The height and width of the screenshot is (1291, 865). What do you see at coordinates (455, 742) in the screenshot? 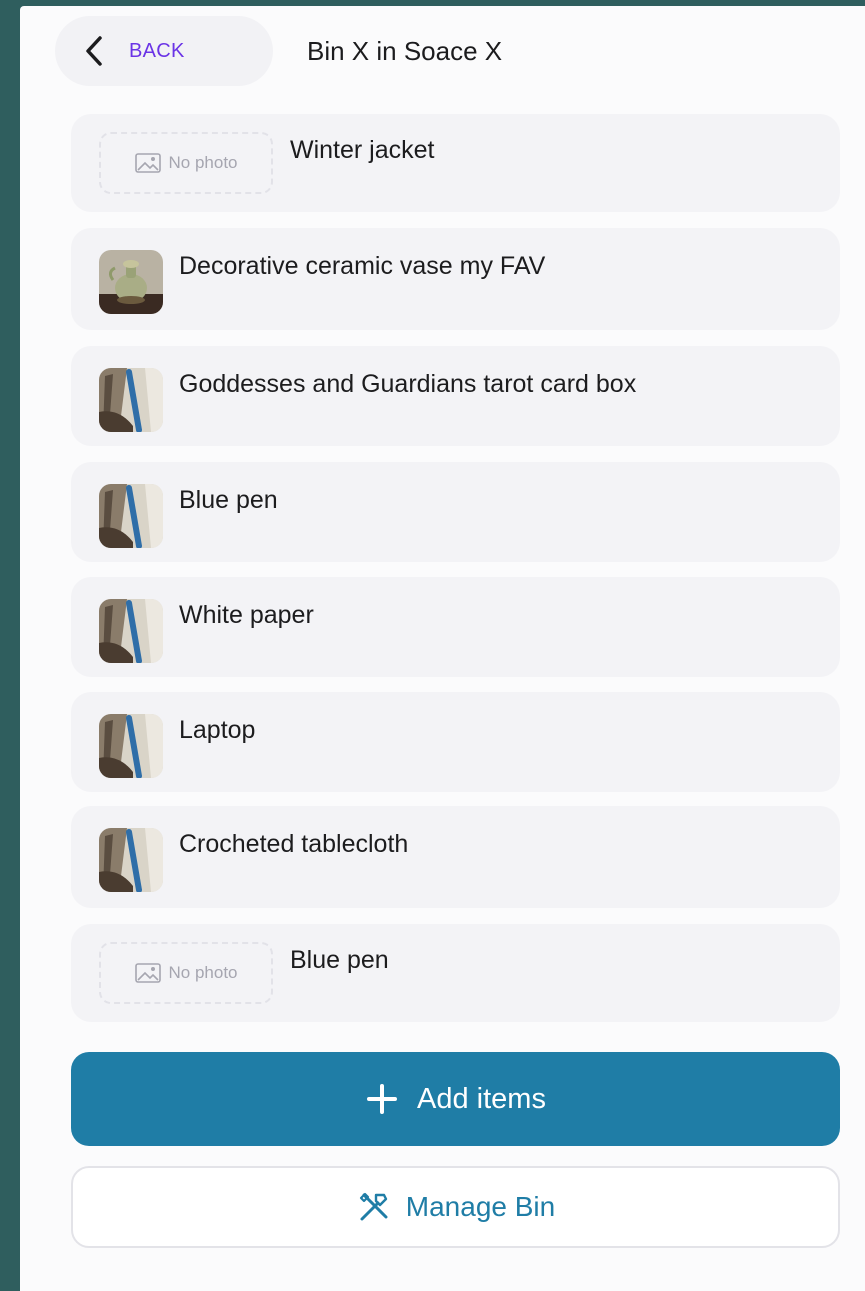
I see `list-item: Laptop` at bounding box center [455, 742].